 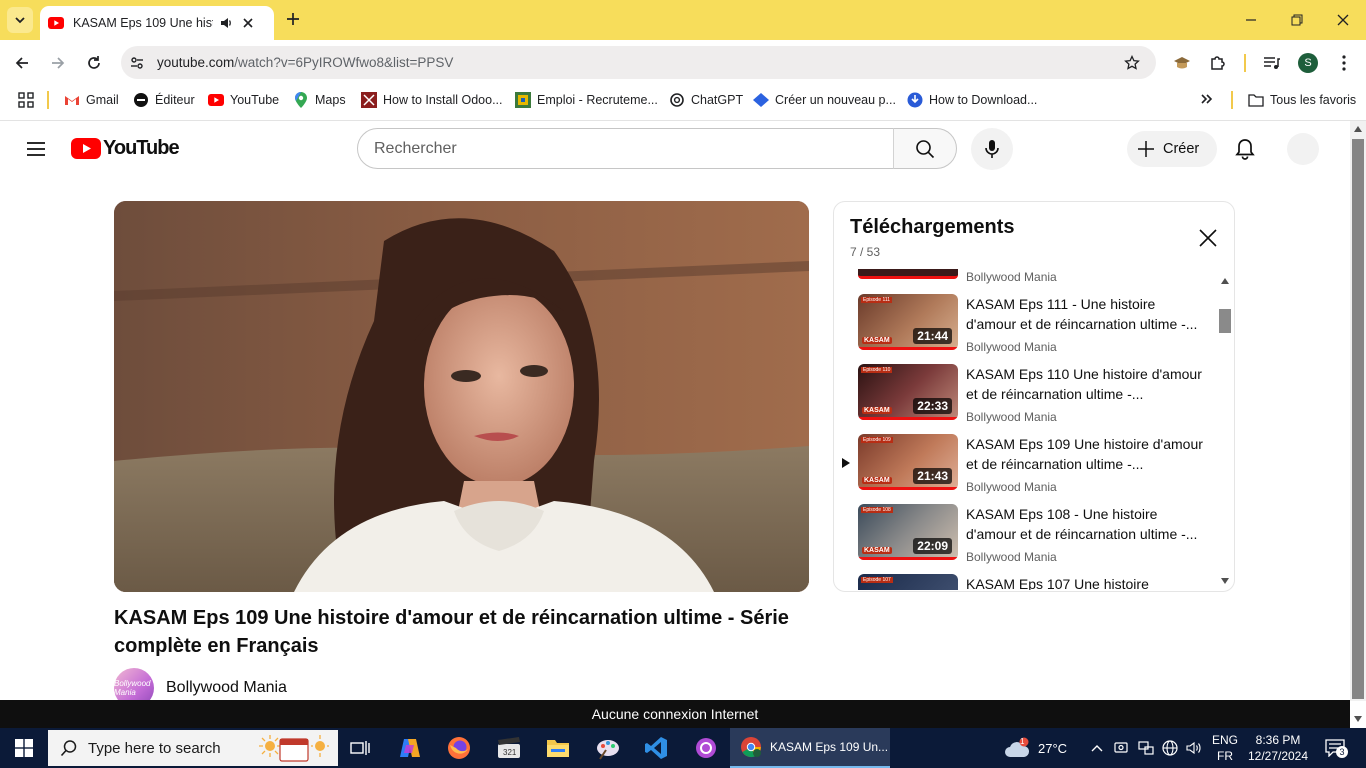 What do you see at coordinates (1278, 748) in the screenshot?
I see `clock-button: 8:36 PM 12/27/2024` at bounding box center [1278, 748].